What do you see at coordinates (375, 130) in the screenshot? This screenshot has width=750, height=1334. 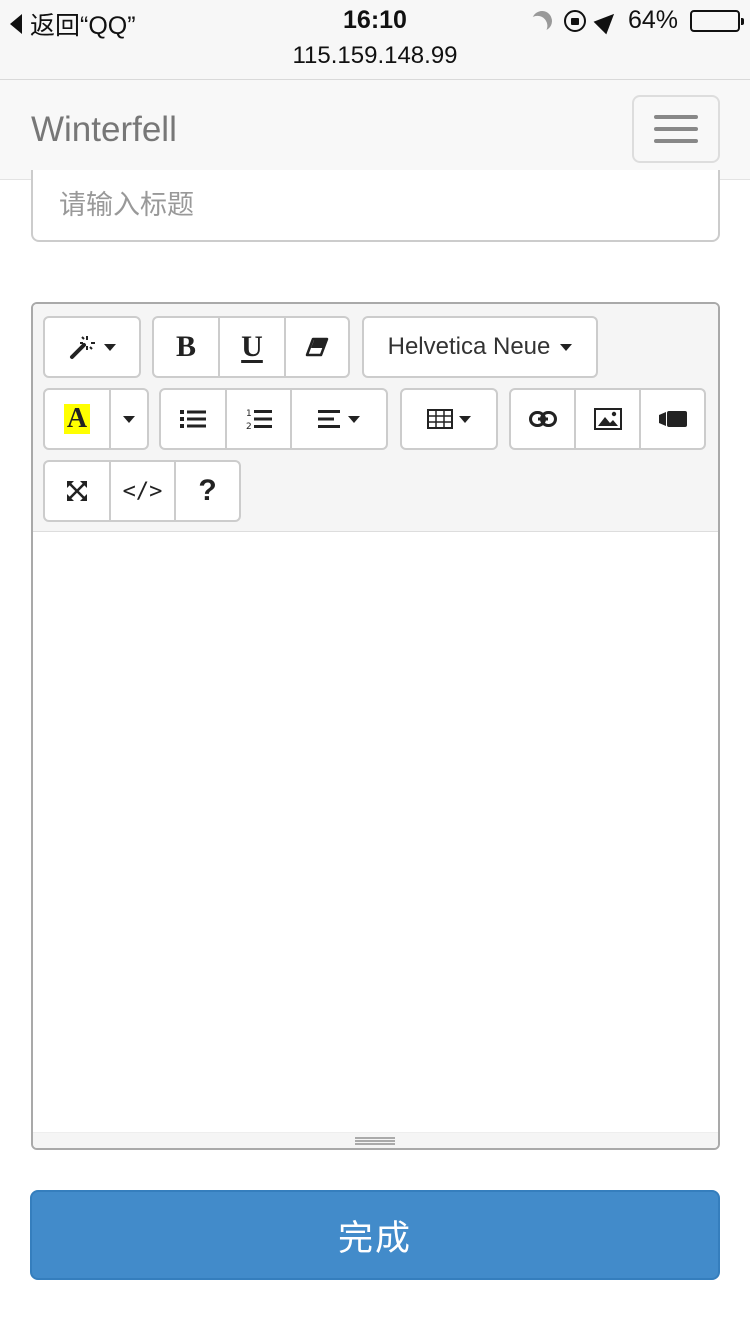 I see `navbar: Winterfell` at bounding box center [375, 130].